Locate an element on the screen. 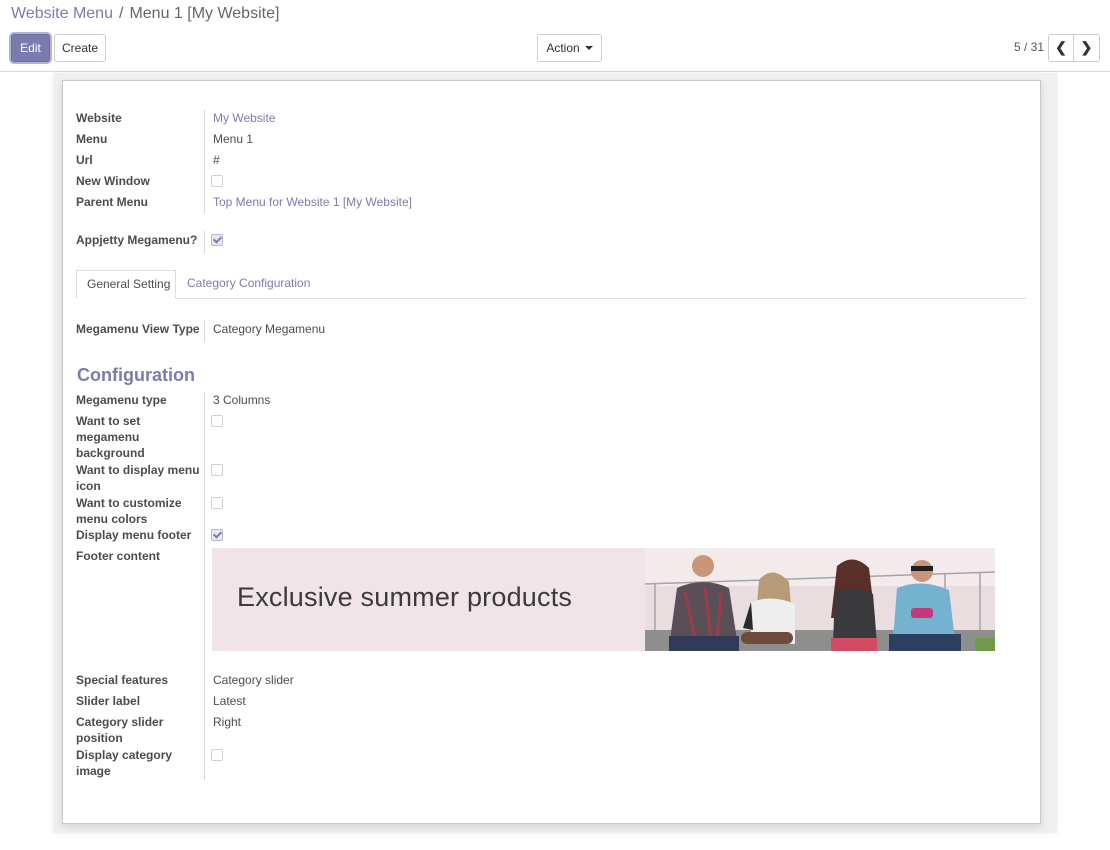 The width and height of the screenshot is (1110, 850). megamenu-type-field: 3 Columns is located at coordinates (242, 400).